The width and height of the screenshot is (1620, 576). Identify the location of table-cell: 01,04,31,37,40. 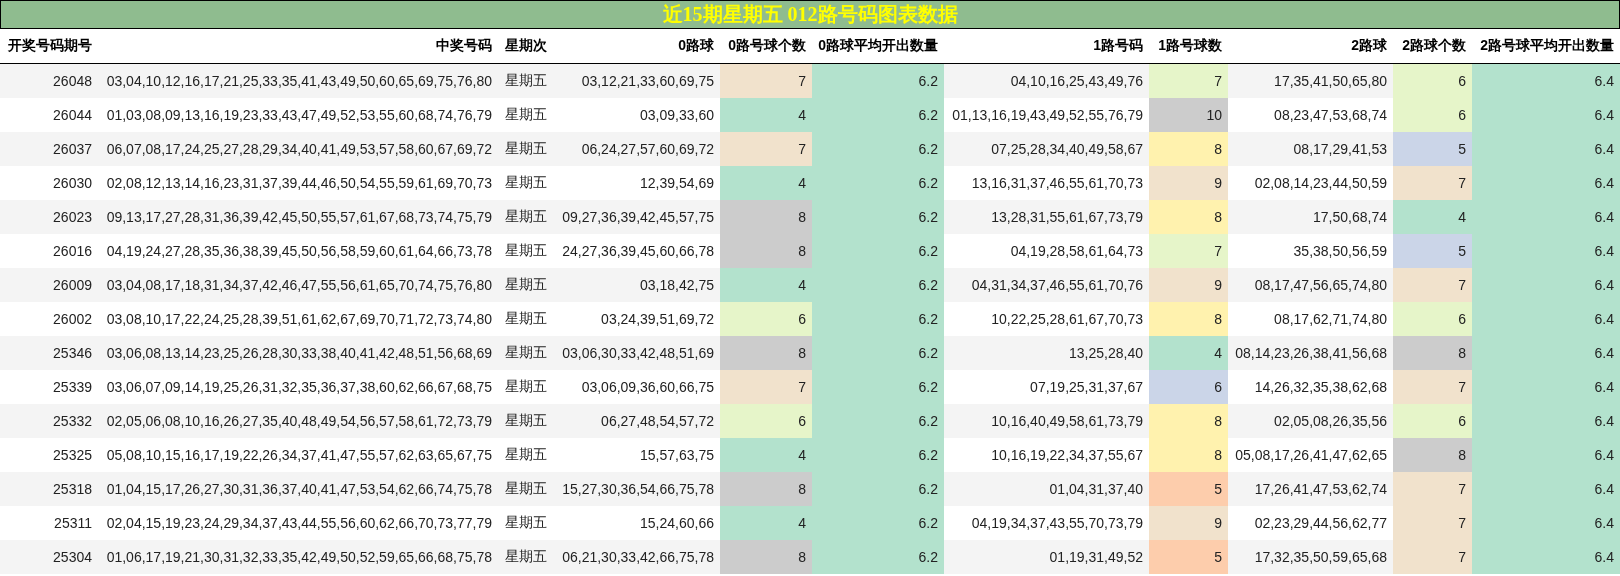
(1046, 489).